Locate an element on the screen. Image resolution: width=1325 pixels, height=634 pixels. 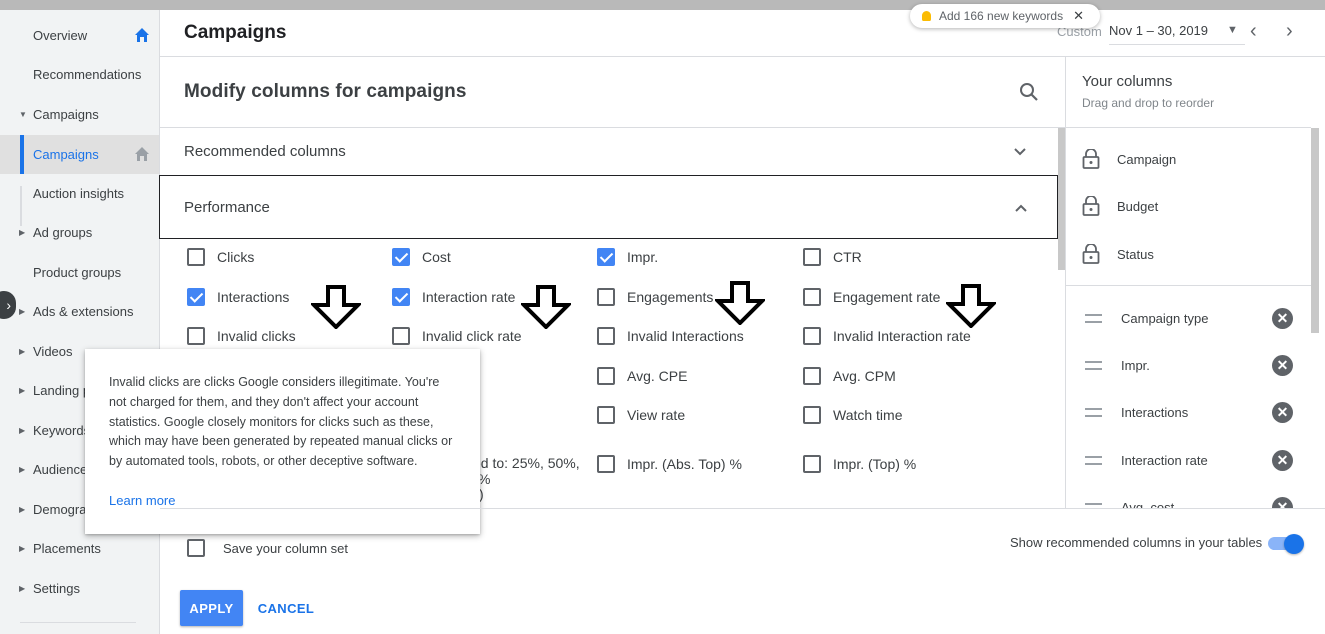
section-label: Performance is located at coordinates (227, 207).